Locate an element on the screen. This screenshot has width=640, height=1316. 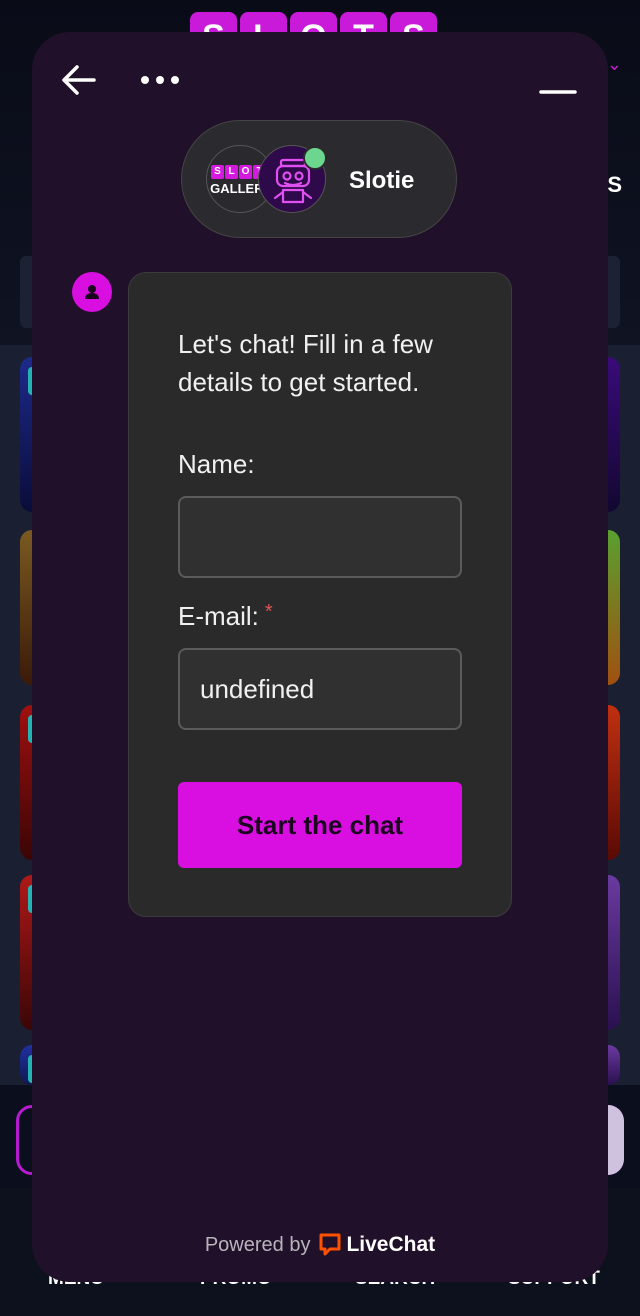
more-dots-icon is located at coordinates (160, 80).